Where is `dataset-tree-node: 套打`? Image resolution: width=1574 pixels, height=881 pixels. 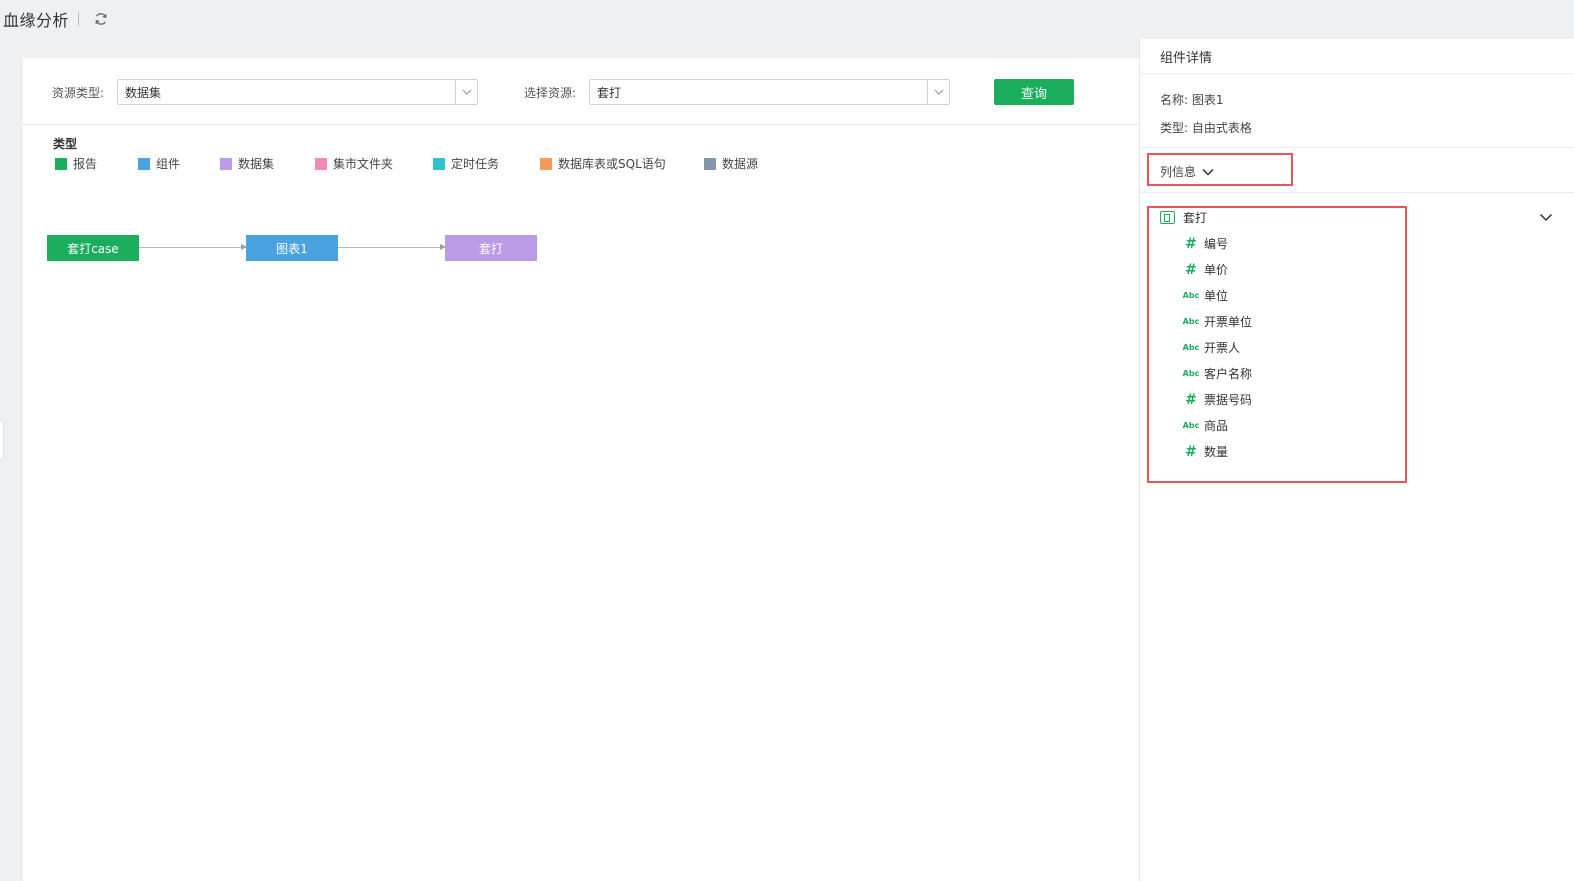 dataset-tree-node: 套打 is located at coordinates (1183, 217).